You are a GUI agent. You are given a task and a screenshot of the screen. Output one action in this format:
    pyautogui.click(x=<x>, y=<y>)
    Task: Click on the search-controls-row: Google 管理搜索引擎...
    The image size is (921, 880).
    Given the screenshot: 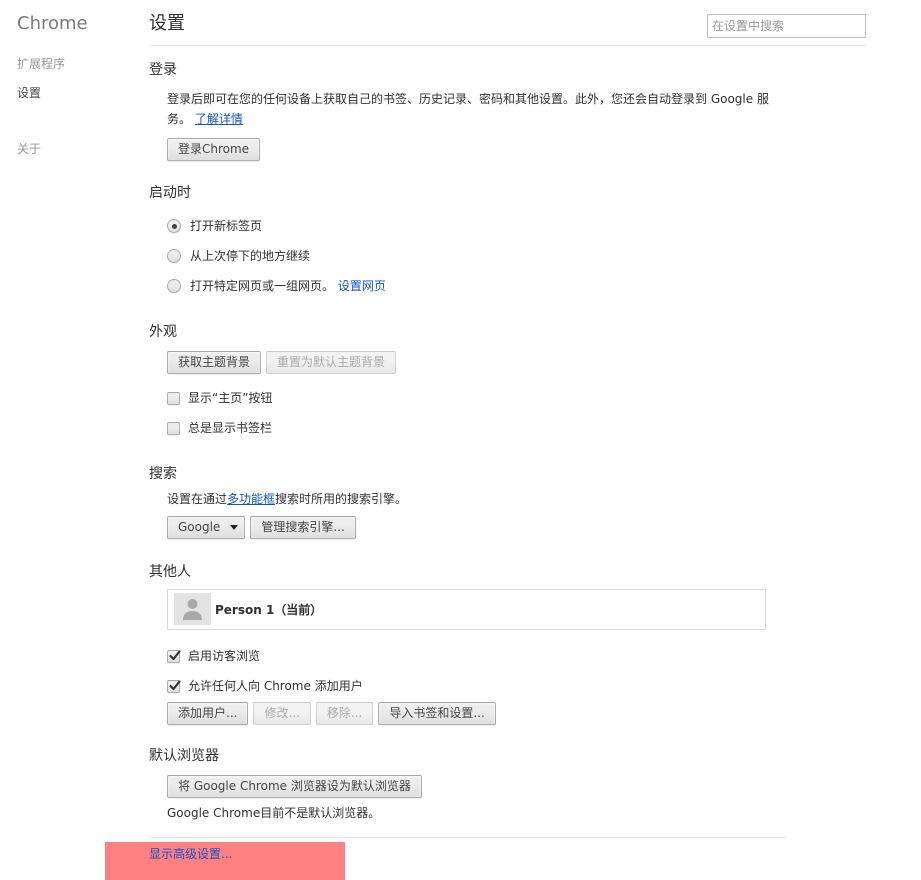 What is the action you would take?
    pyautogui.click(x=261, y=527)
    